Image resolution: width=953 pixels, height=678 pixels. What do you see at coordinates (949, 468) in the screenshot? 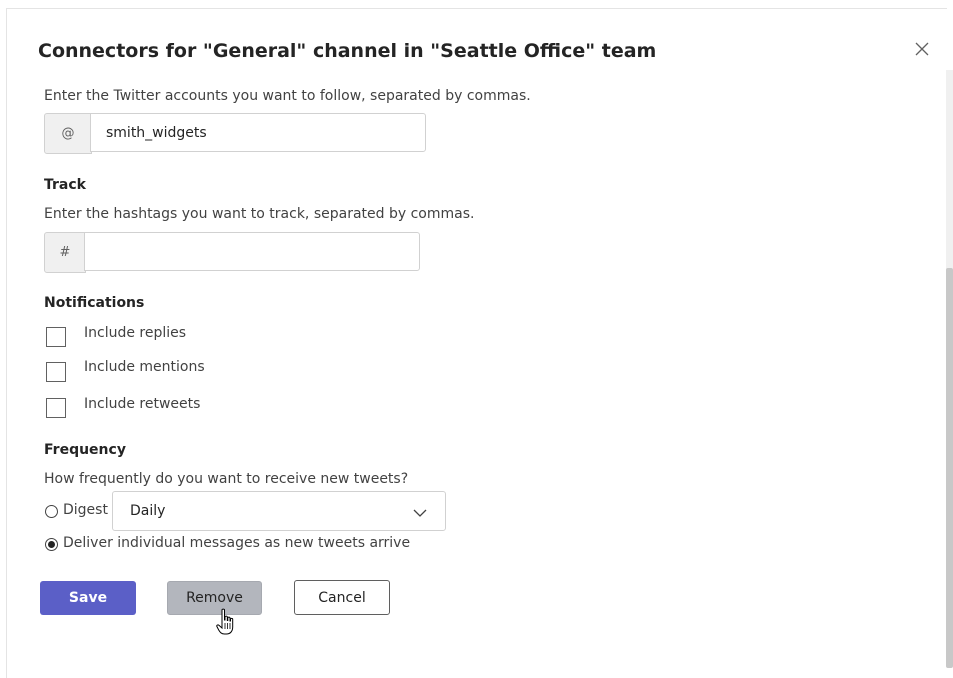
I see `scrollbar-thumb` at bounding box center [949, 468].